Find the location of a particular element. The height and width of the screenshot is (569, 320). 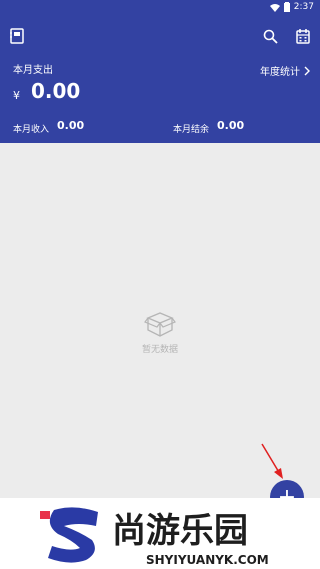

month-expense-value: 0.00 is located at coordinates (56, 91).